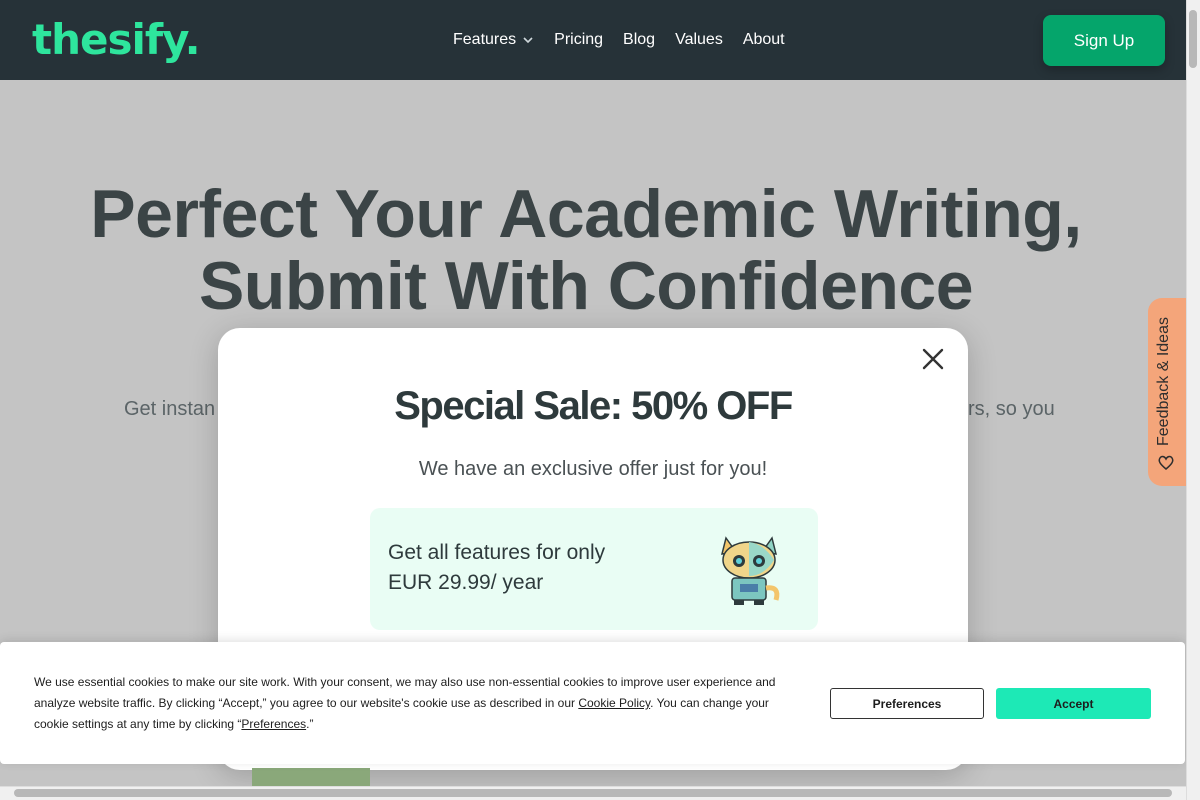 The height and width of the screenshot is (800, 1200). What do you see at coordinates (586, 214) in the screenshot?
I see `hero-title-line1: Perfect Your Academic Writing,` at bounding box center [586, 214].